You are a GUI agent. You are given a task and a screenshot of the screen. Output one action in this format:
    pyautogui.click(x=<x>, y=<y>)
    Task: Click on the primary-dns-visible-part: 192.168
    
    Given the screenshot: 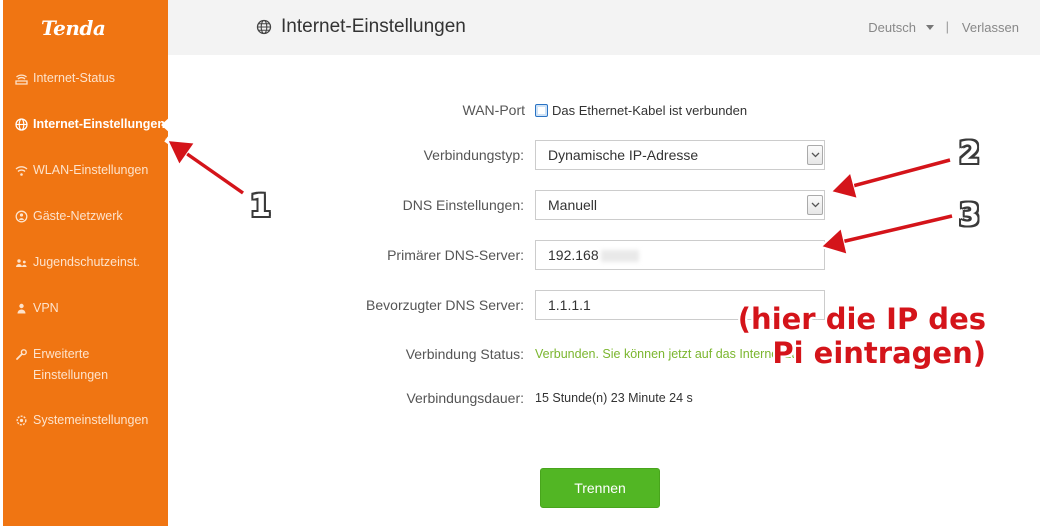 What is the action you would take?
    pyautogui.click(x=573, y=255)
    